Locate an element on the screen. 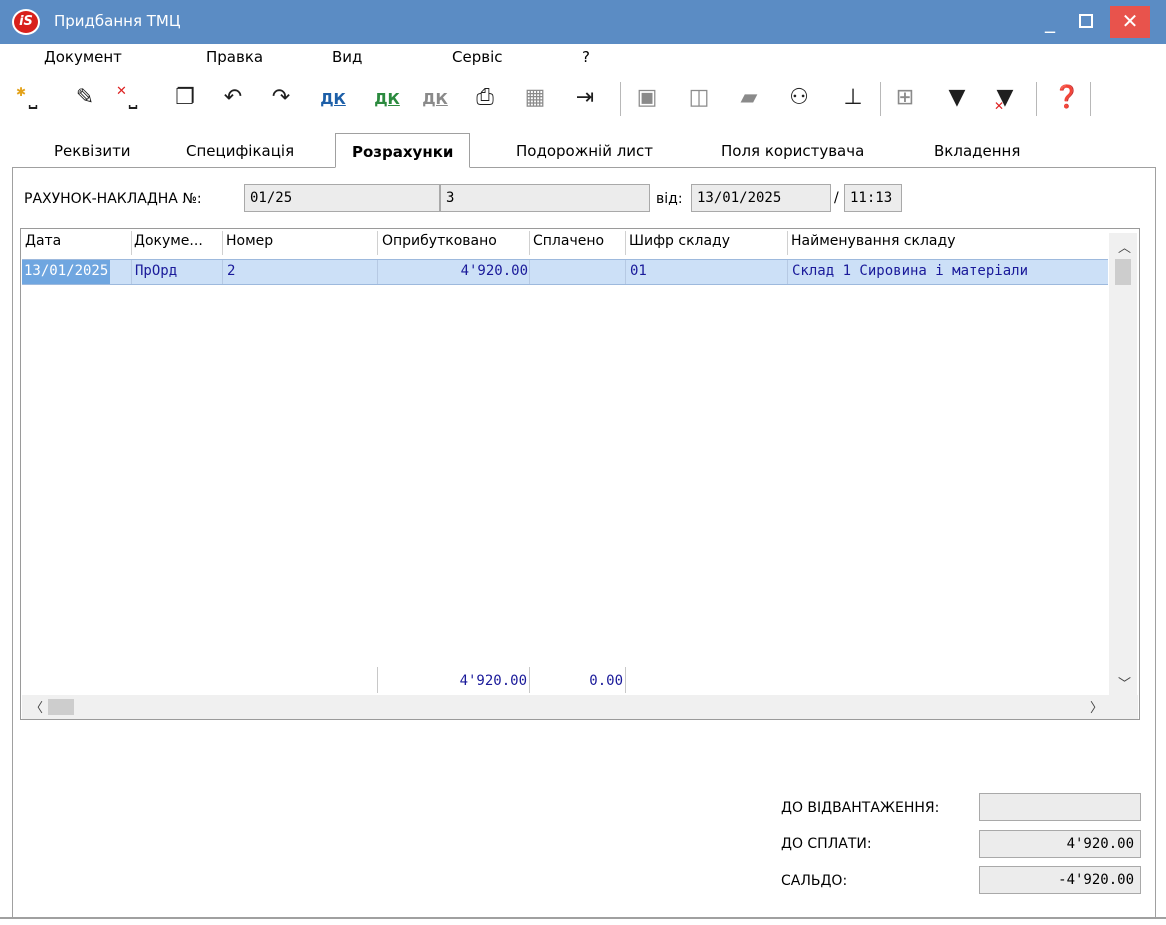 The width and height of the screenshot is (1166, 925). tab-user-fields: Поля користувача is located at coordinates (792, 151).